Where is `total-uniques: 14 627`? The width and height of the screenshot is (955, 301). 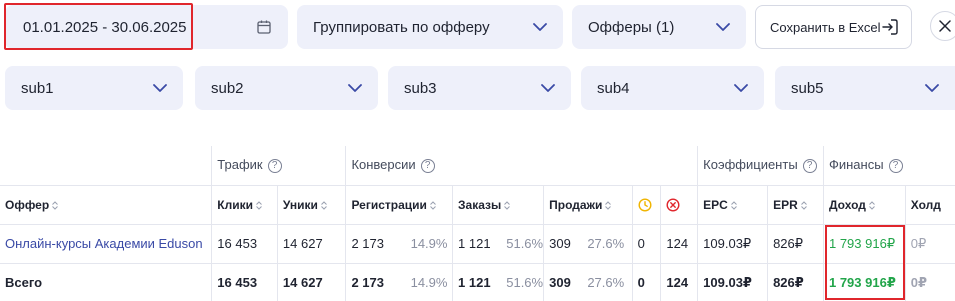
total-uniques: 14 627 is located at coordinates (311, 282).